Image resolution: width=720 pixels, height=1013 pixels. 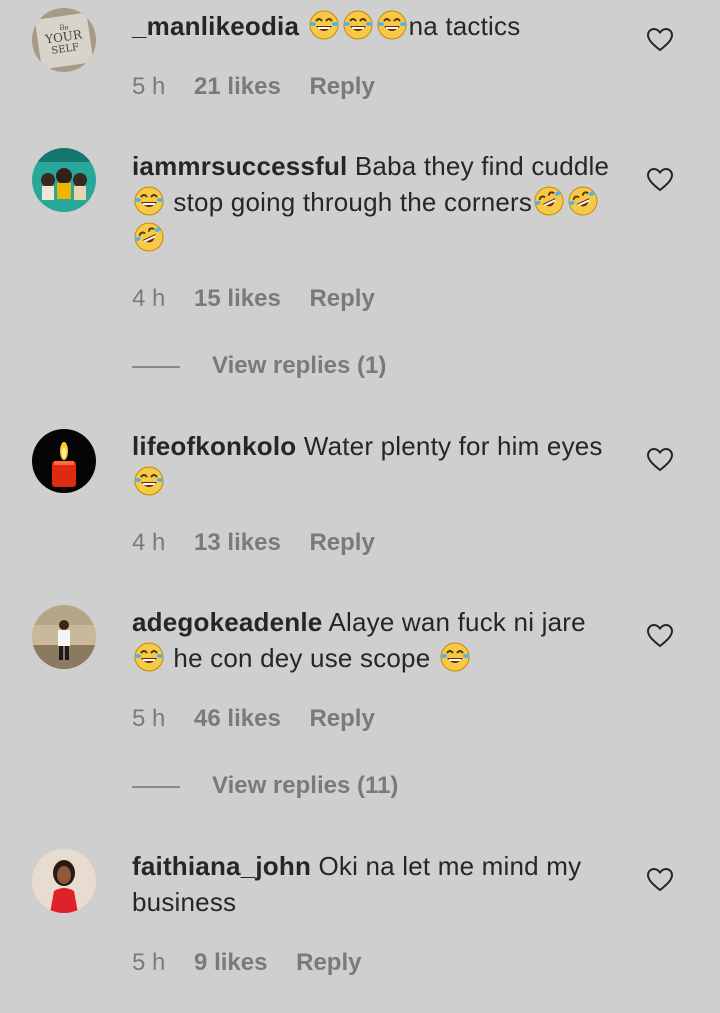 What do you see at coordinates (377, 464) in the screenshot?
I see `comment-text: lifeofkonkolo Water plenty for him eyes` at bounding box center [377, 464].